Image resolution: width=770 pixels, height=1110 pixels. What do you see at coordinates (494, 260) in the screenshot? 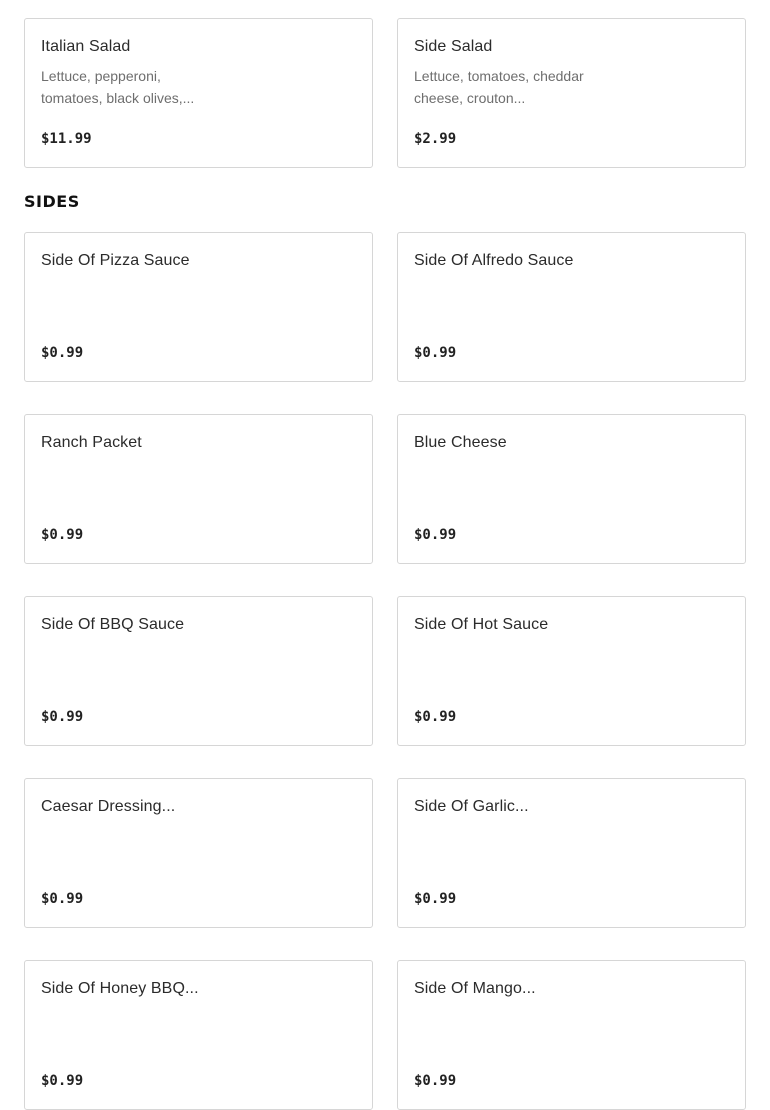
I see `item-name: Side Of Alfredo Sauce` at bounding box center [494, 260].